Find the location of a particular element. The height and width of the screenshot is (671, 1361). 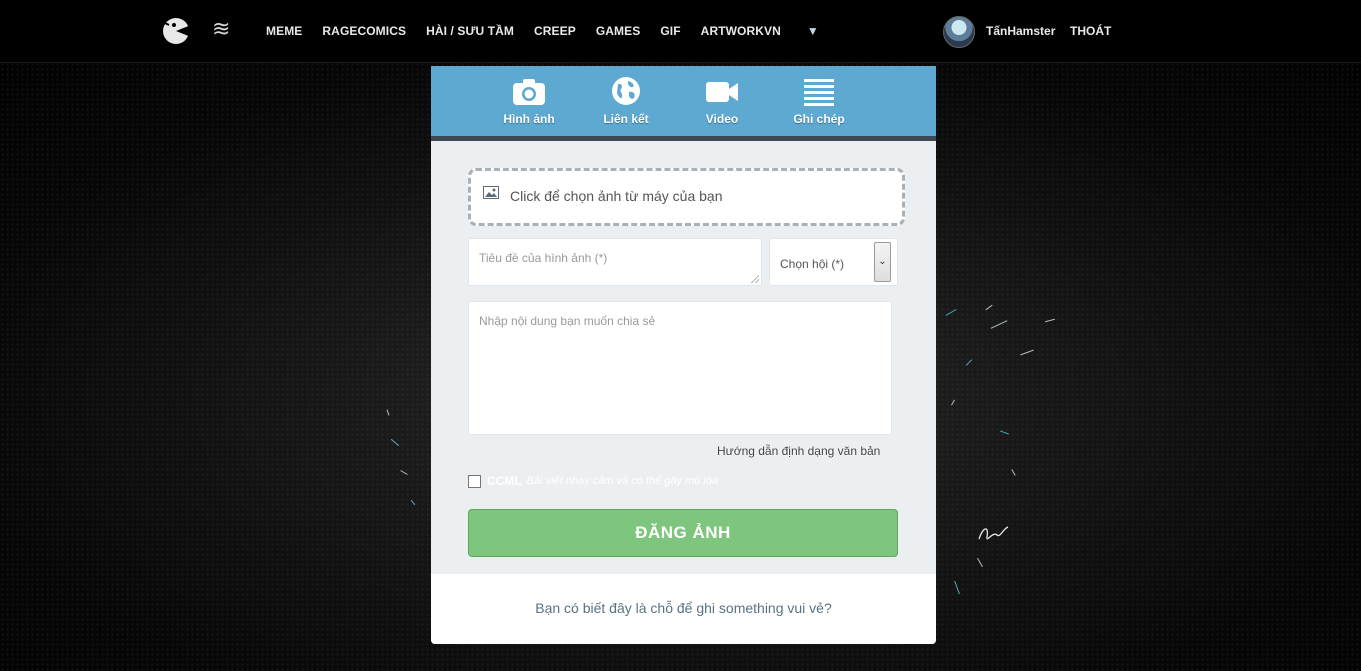

image-icon is located at coordinates (491, 192).